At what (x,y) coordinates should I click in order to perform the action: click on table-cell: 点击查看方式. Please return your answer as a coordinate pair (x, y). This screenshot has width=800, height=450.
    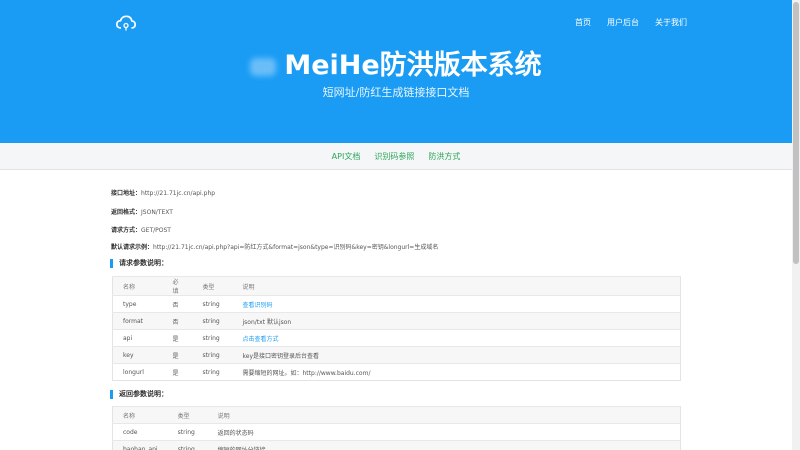
    Looking at the image, I should click on (456, 338).